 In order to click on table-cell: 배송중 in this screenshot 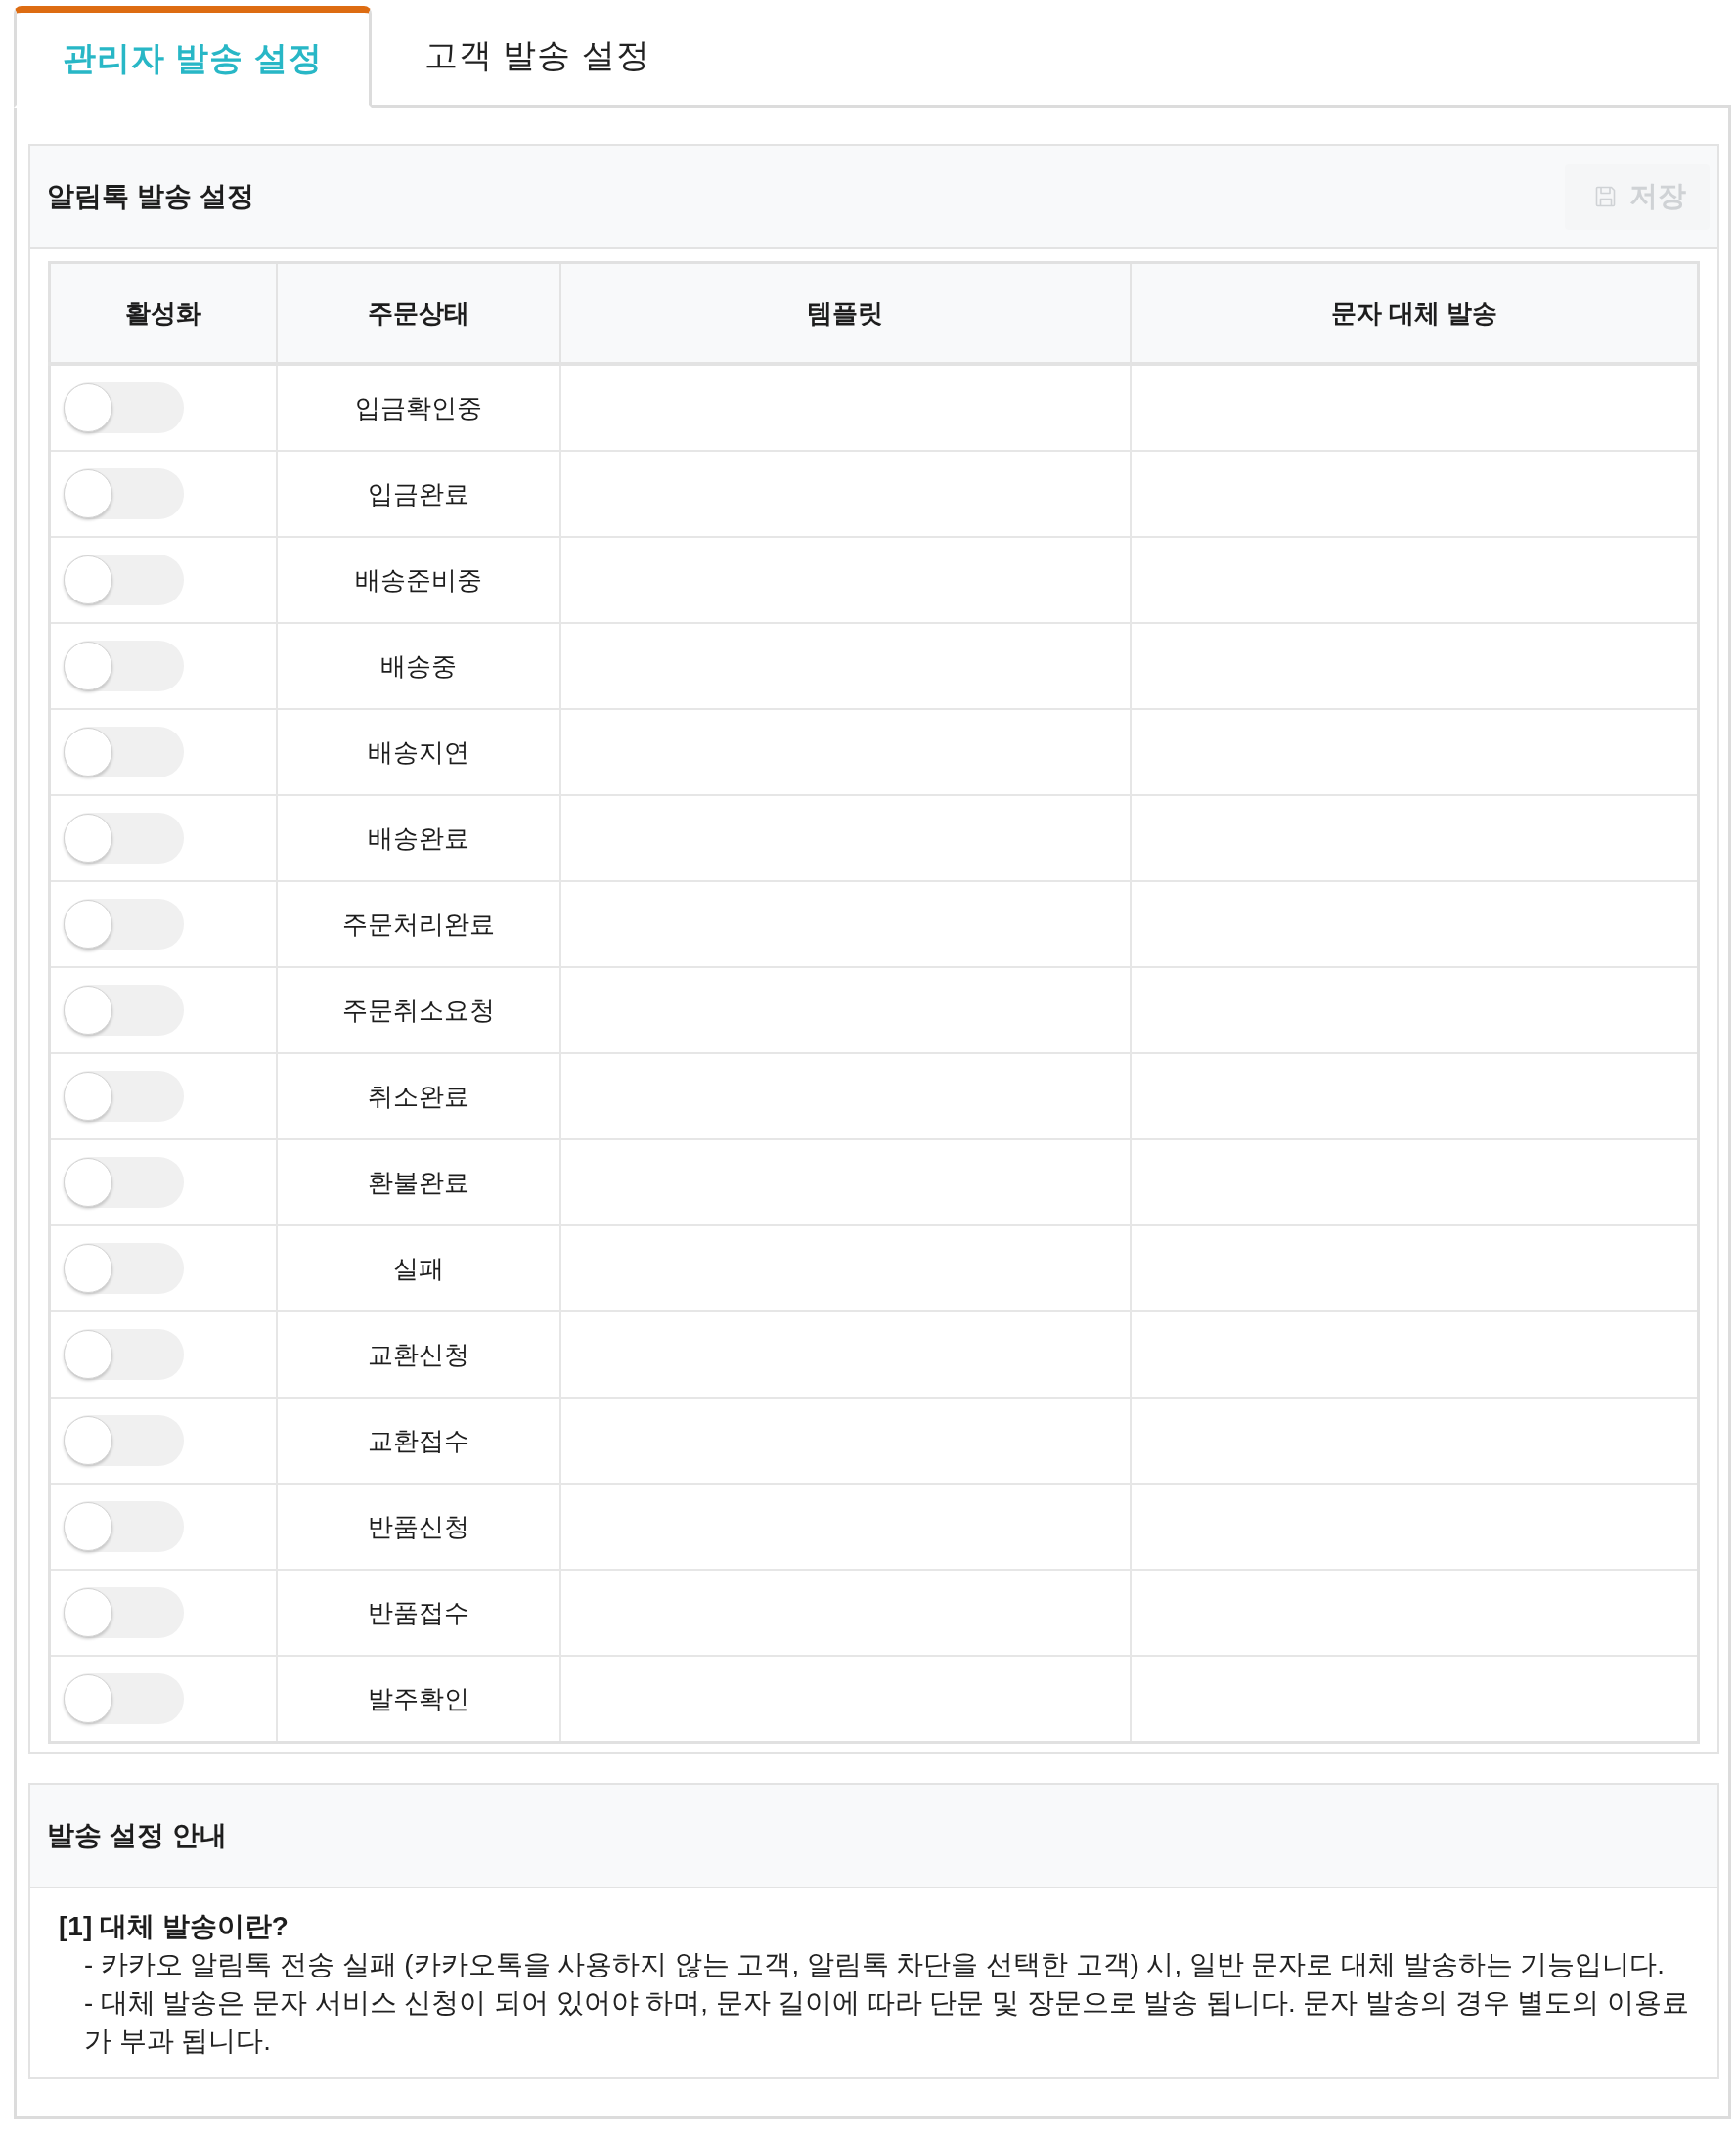, I will do `click(418, 666)`.